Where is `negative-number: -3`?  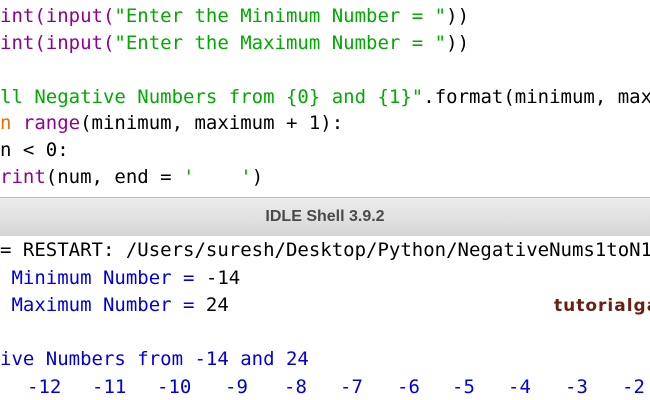
negative-number: -3 is located at coordinates (576, 387).